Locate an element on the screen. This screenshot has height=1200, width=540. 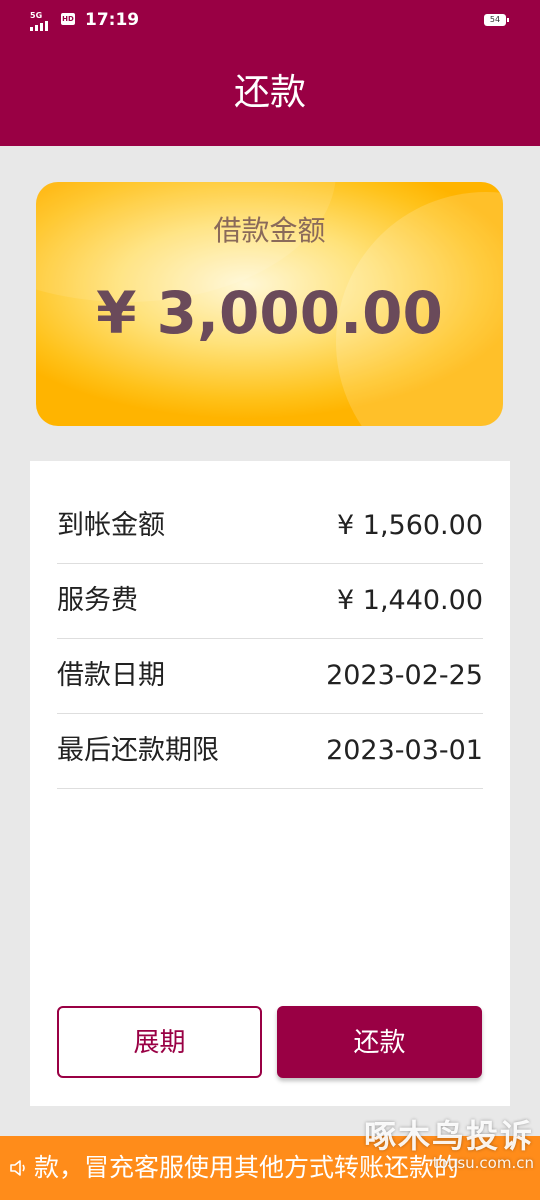
status-time: 17:19 is located at coordinates (112, 20).